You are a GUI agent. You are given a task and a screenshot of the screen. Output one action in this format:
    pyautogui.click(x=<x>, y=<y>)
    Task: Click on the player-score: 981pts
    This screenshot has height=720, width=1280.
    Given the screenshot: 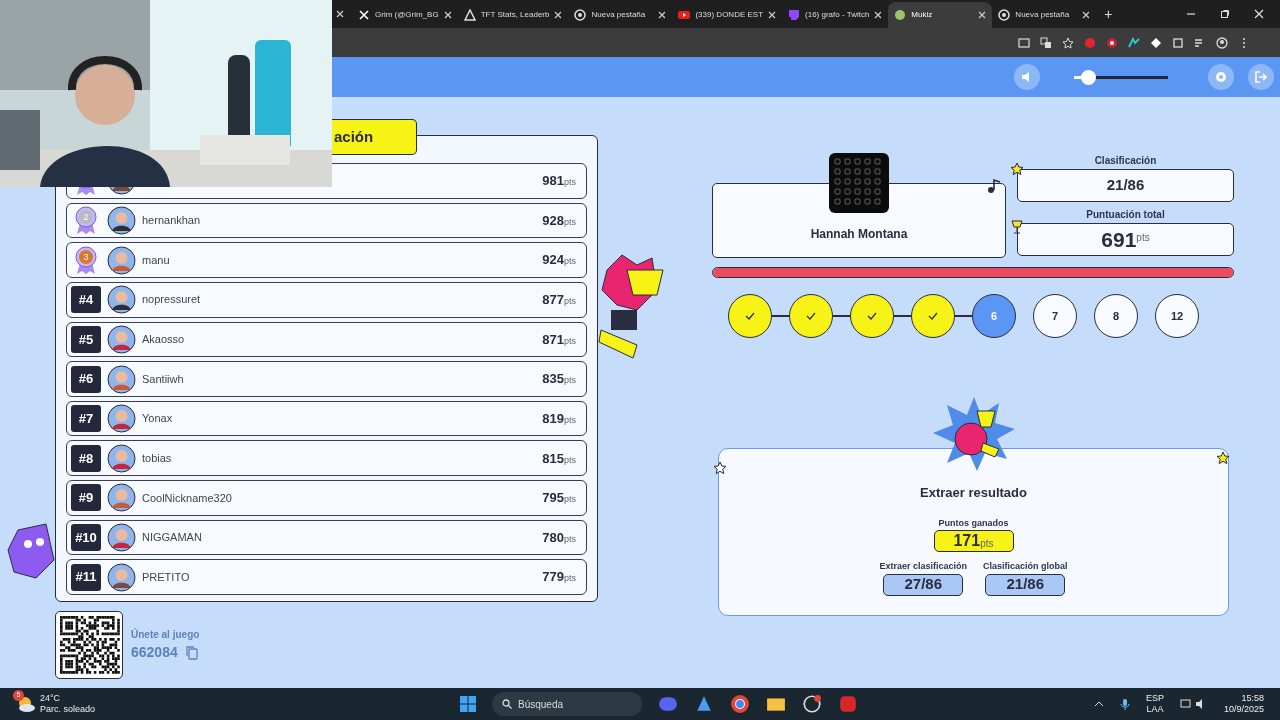 What is the action you would take?
    pyautogui.click(x=559, y=181)
    